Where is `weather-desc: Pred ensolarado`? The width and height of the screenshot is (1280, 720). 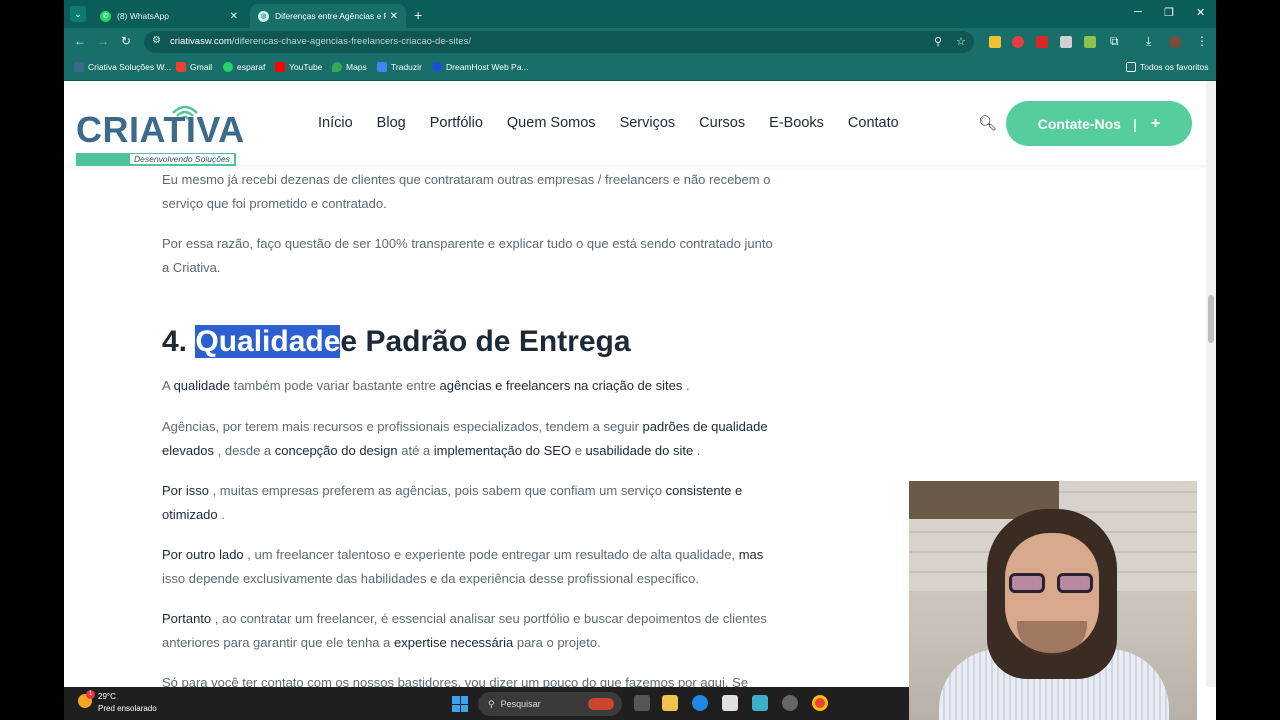
weather-desc: Pred ensolarado is located at coordinates (127, 708).